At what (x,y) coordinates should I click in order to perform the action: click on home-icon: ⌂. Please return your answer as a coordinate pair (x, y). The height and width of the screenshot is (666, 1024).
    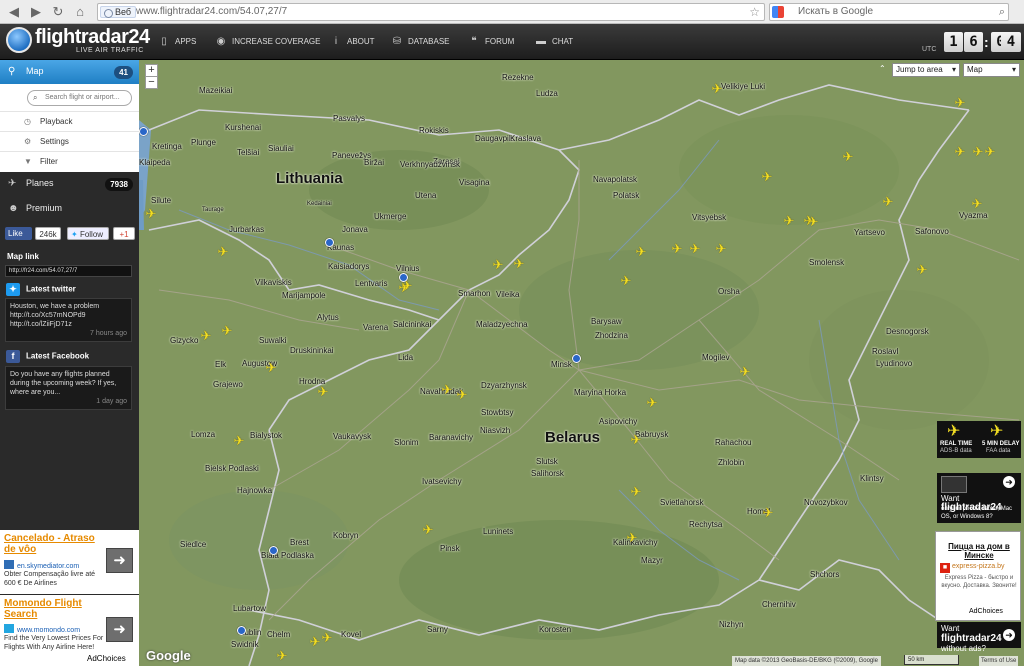
    Looking at the image, I should click on (80, 12).